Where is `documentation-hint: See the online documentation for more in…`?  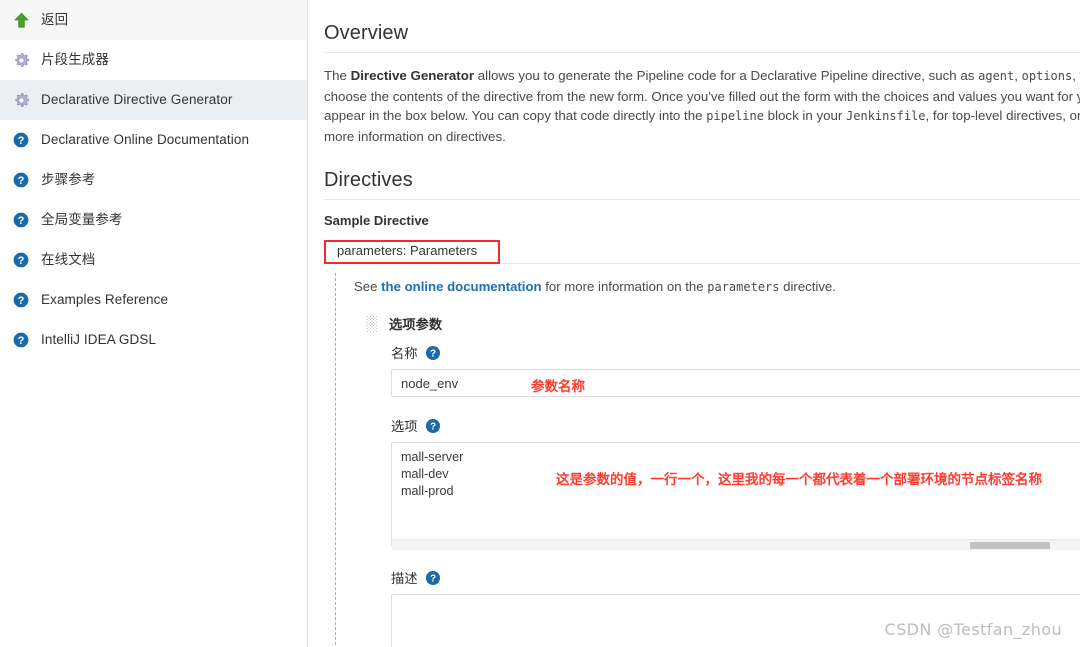
documentation-hint: See the online documentation for more in… is located at coordinates (717, 286).